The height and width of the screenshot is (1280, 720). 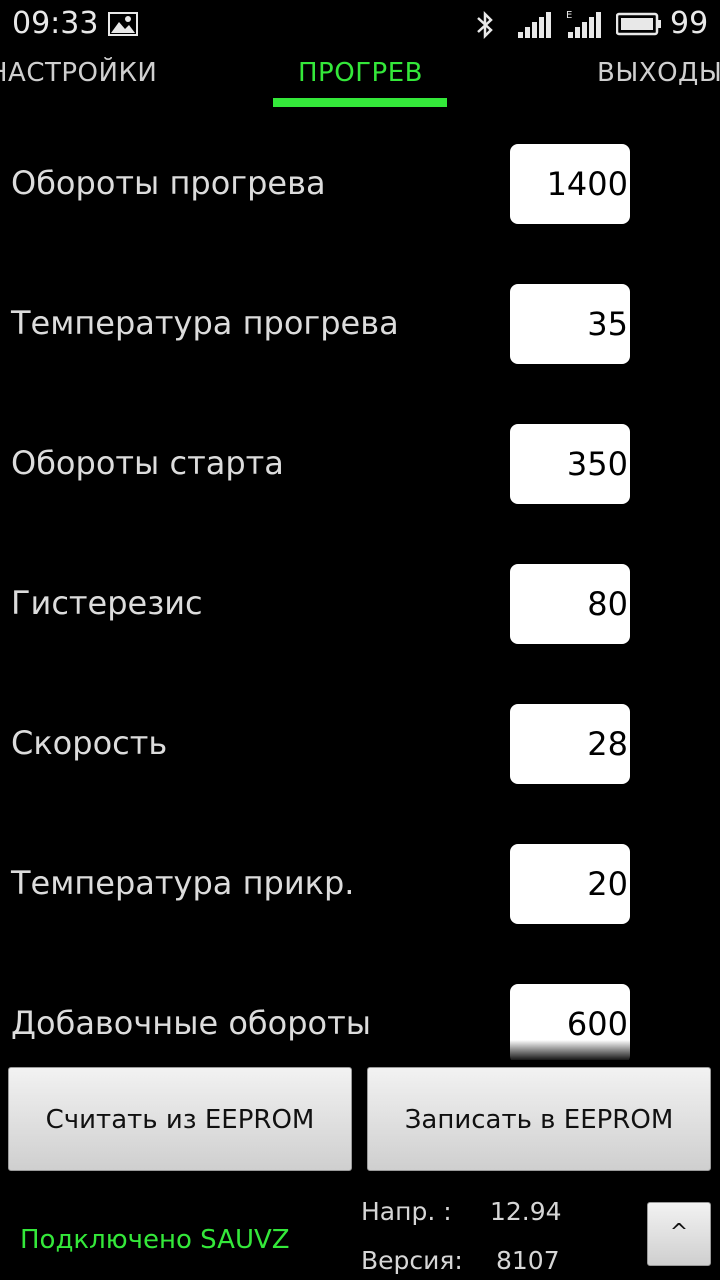 I want to click on version-value: 8107, so click(x=528, y=1260).